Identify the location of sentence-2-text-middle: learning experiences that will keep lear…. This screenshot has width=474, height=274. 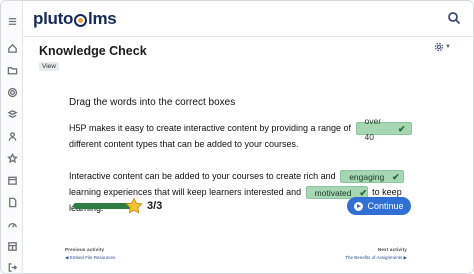
(185, 192).